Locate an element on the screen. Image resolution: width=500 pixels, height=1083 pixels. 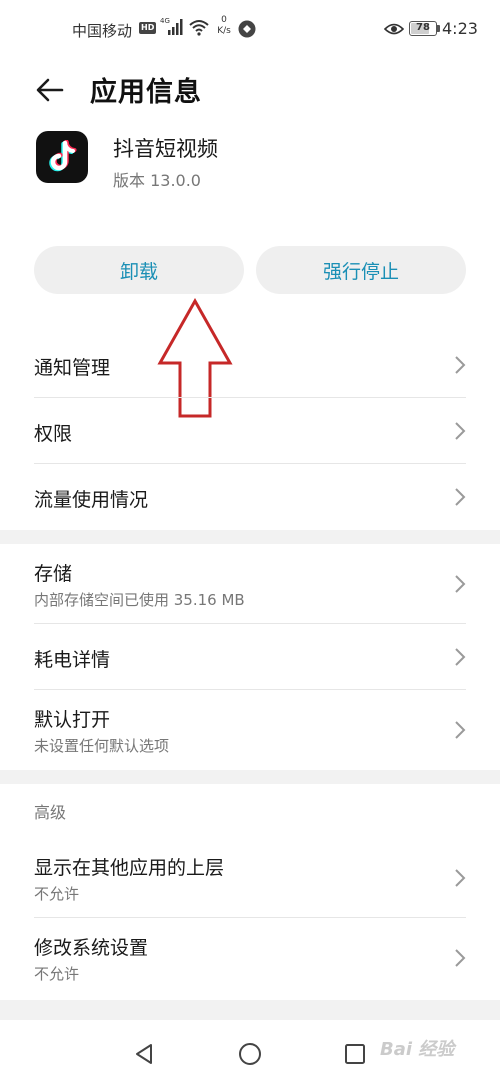
square-recent-icon is located at coordinates (355, 1054).